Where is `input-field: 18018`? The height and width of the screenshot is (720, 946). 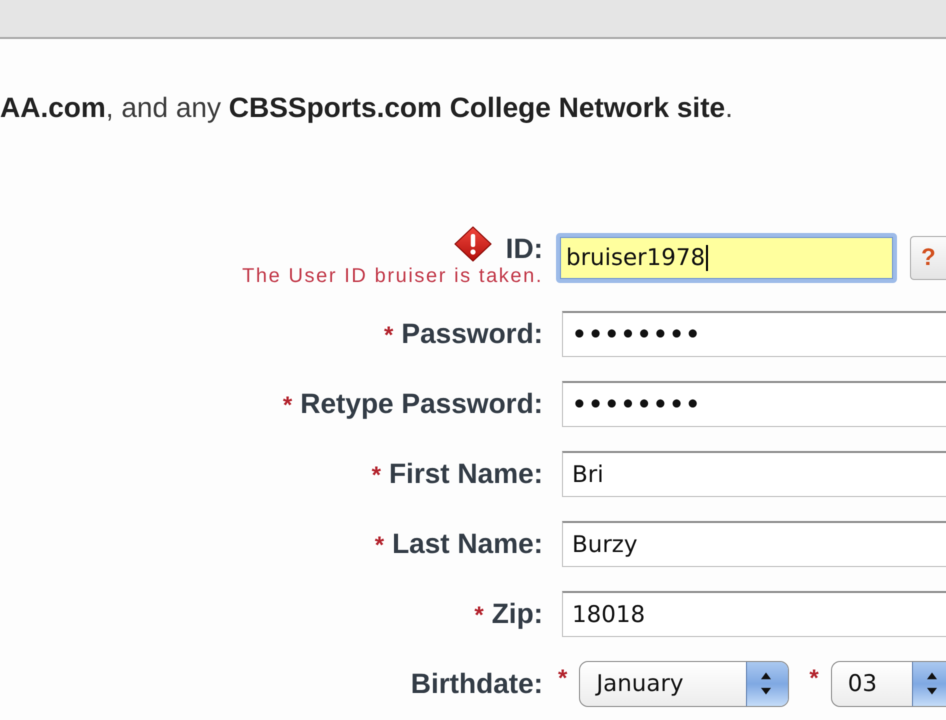 input-field: 18018 is located at coordinates (754, 614).